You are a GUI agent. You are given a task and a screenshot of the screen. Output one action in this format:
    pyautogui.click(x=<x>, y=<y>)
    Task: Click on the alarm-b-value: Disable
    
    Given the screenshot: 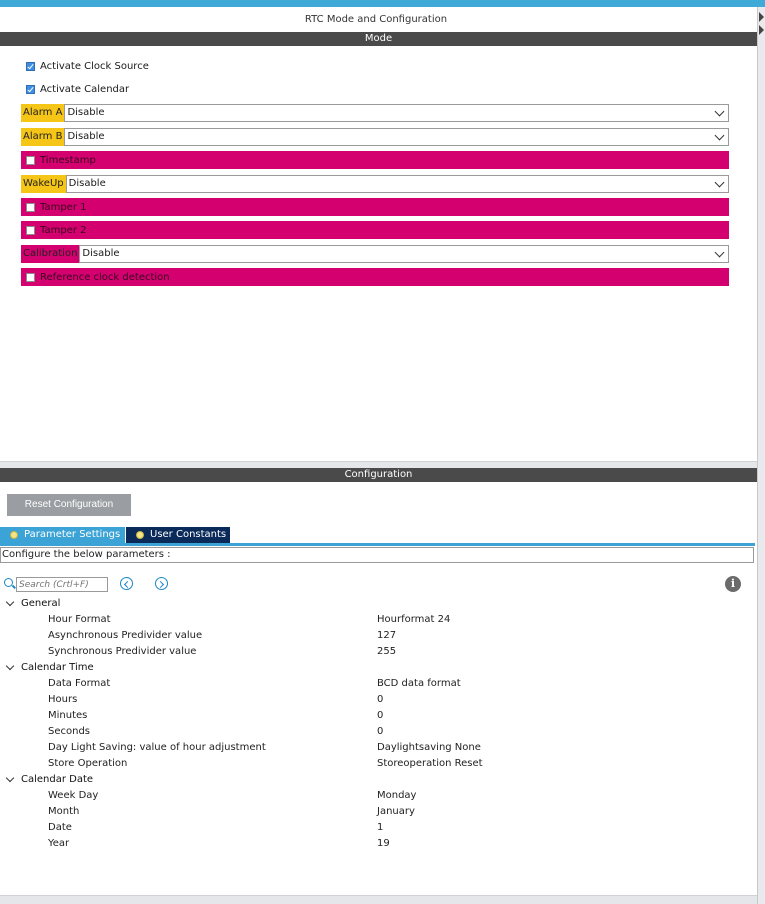 What is the action you would take?
    pyautogui.click(x=86, y=136)
    